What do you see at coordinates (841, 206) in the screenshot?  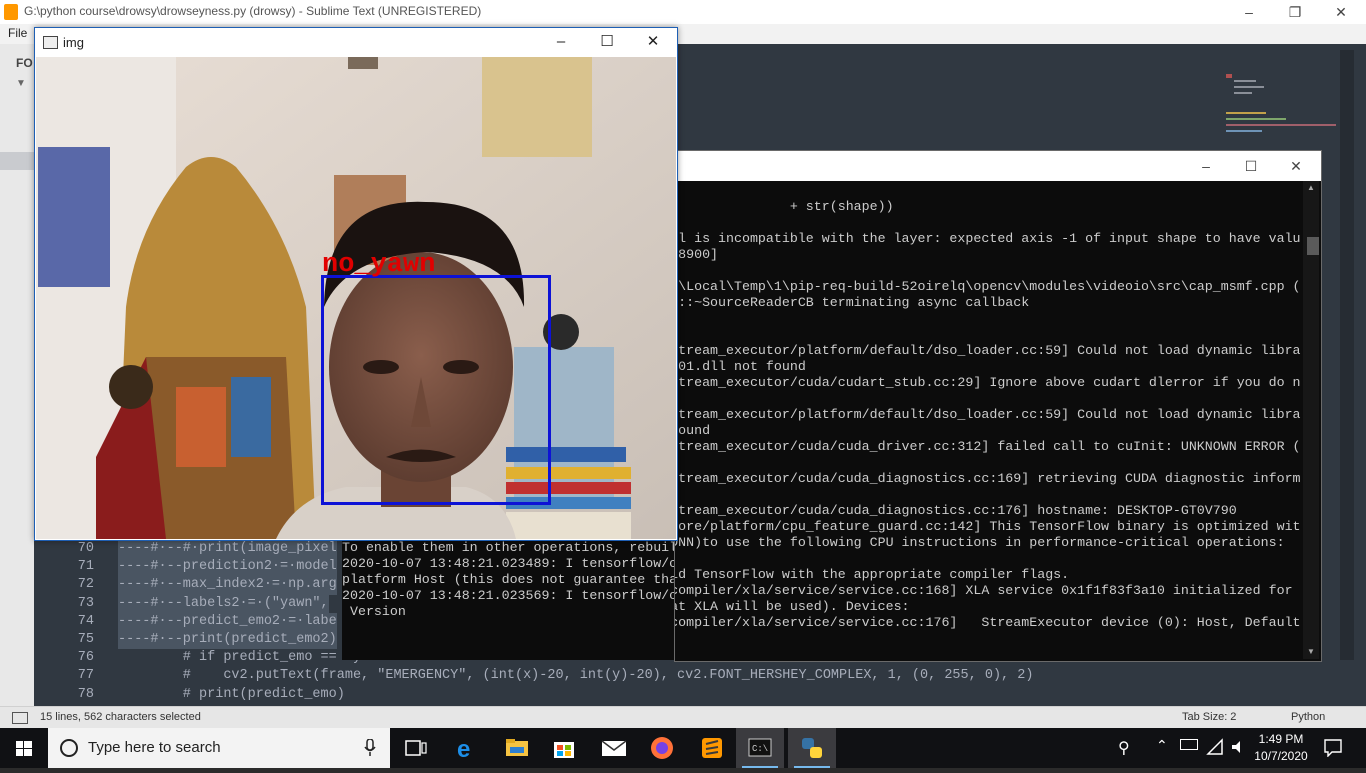 I see `console-line: + str(shape))` at bounding box center [841, 206].